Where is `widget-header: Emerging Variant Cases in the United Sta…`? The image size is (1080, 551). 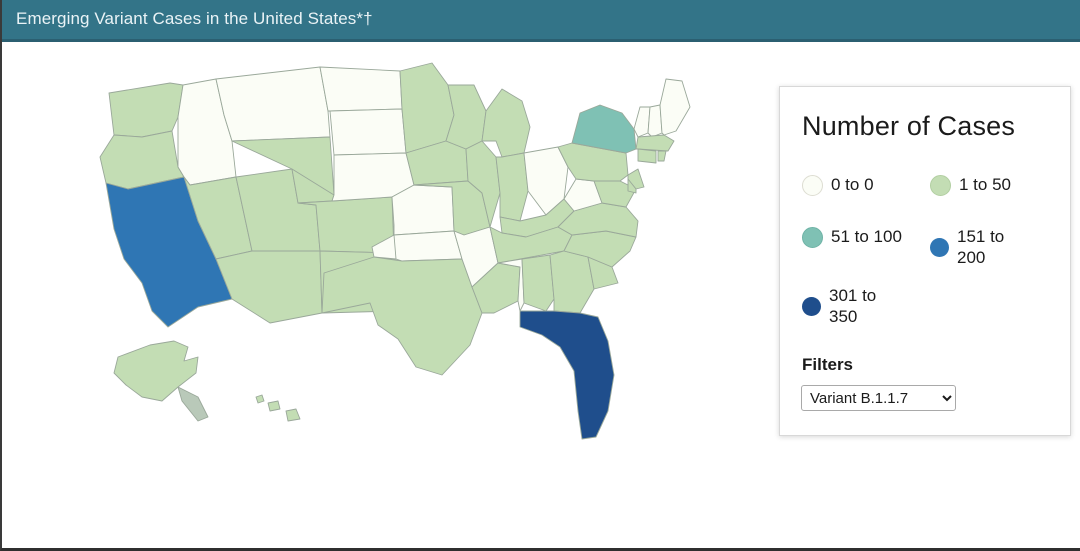 widget-header: Emerging Variant Cases in the United Sta… is located at coordinates (541, 21).